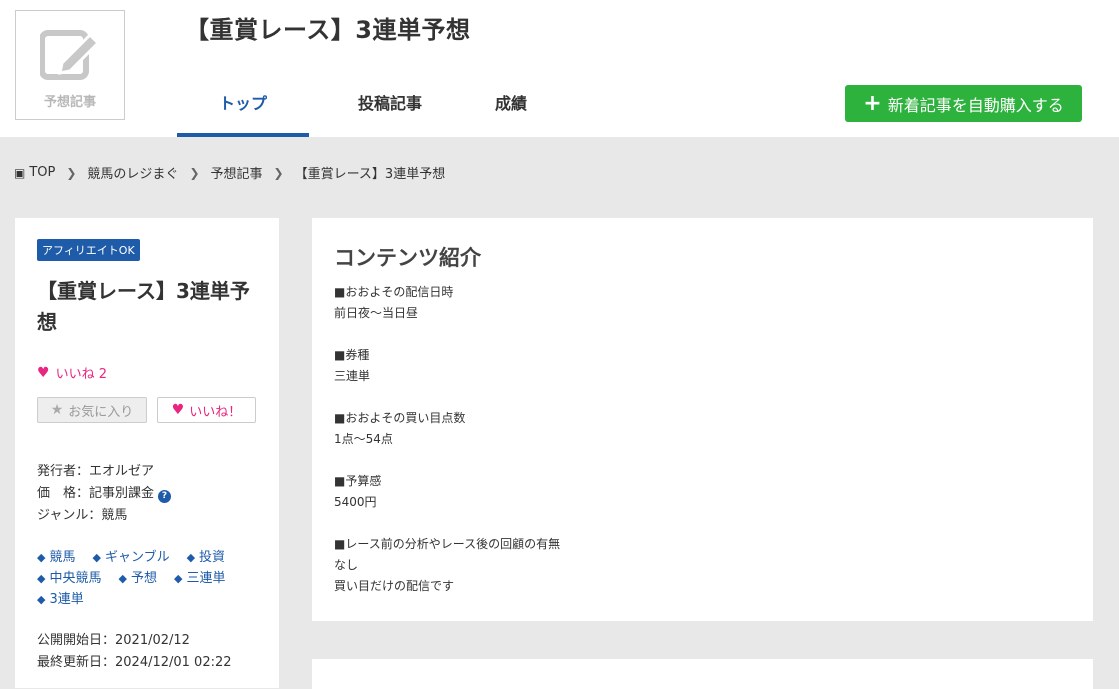  I want to click on tag-link: ◆ ギャンブル, so click(130, 557).